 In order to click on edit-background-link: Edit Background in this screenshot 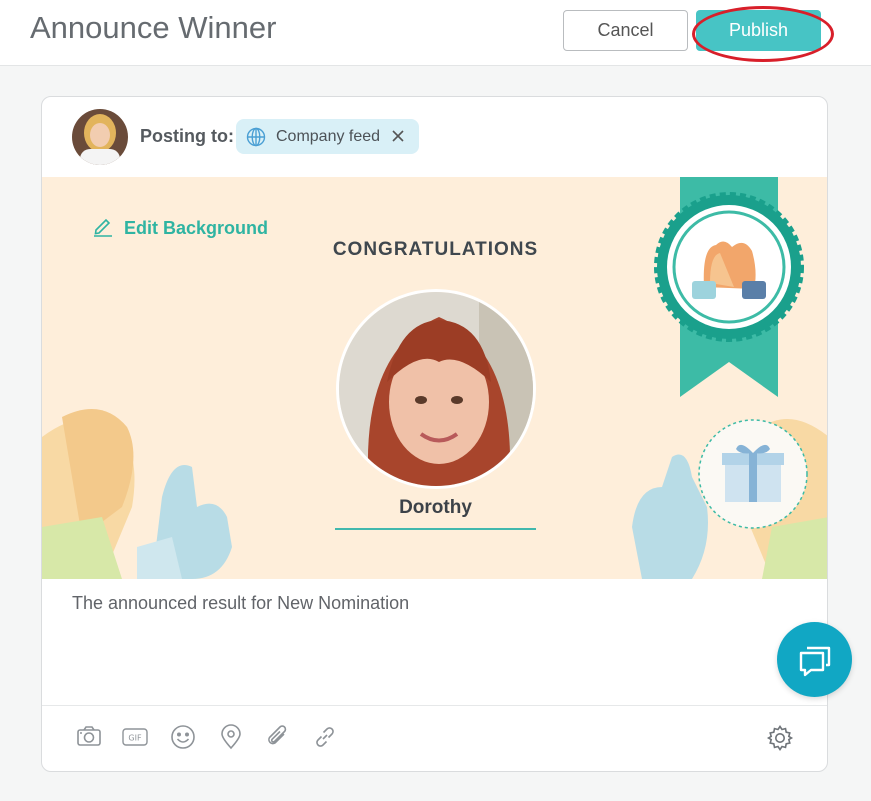, I will do `click(180, 228)`.